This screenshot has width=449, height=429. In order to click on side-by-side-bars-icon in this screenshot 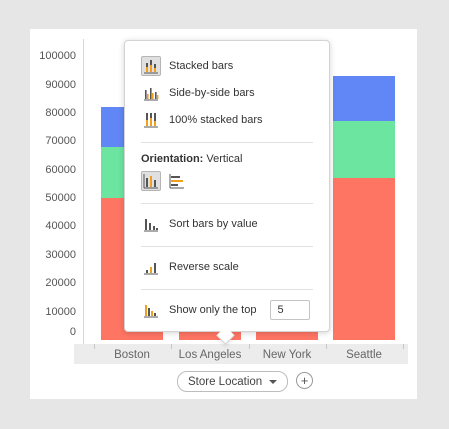, I will do `click(151, 93)`.